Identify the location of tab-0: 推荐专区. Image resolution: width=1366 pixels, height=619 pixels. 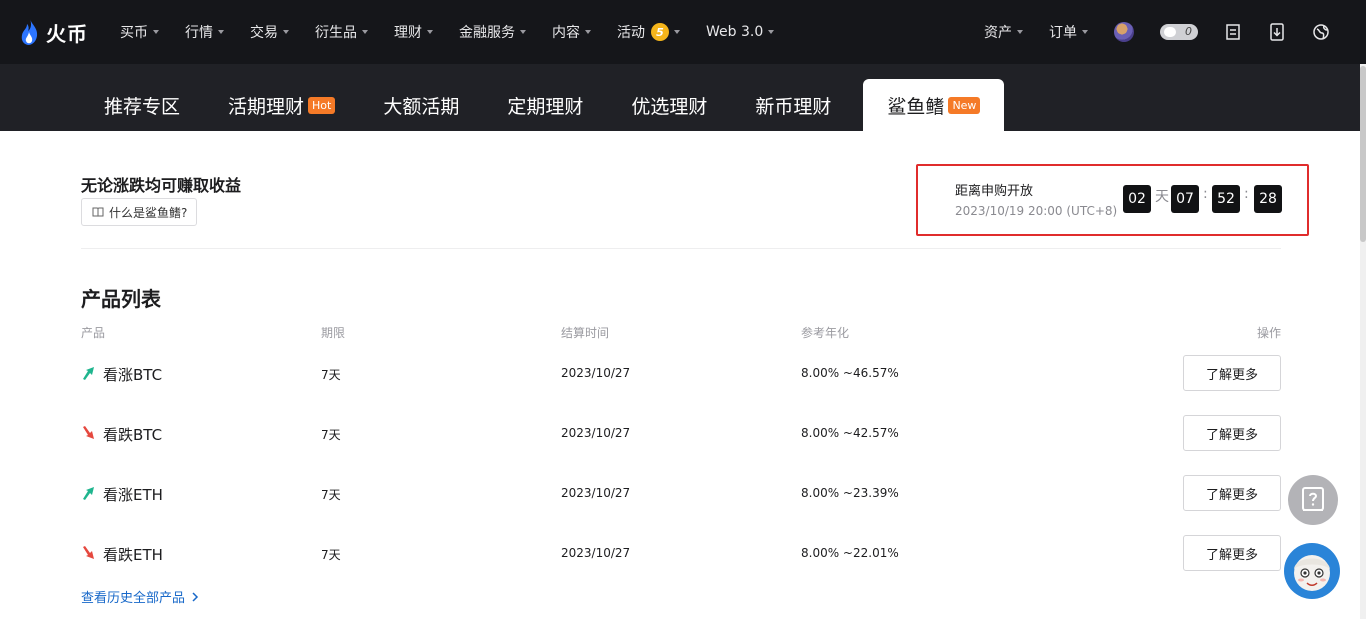
(142, 105).